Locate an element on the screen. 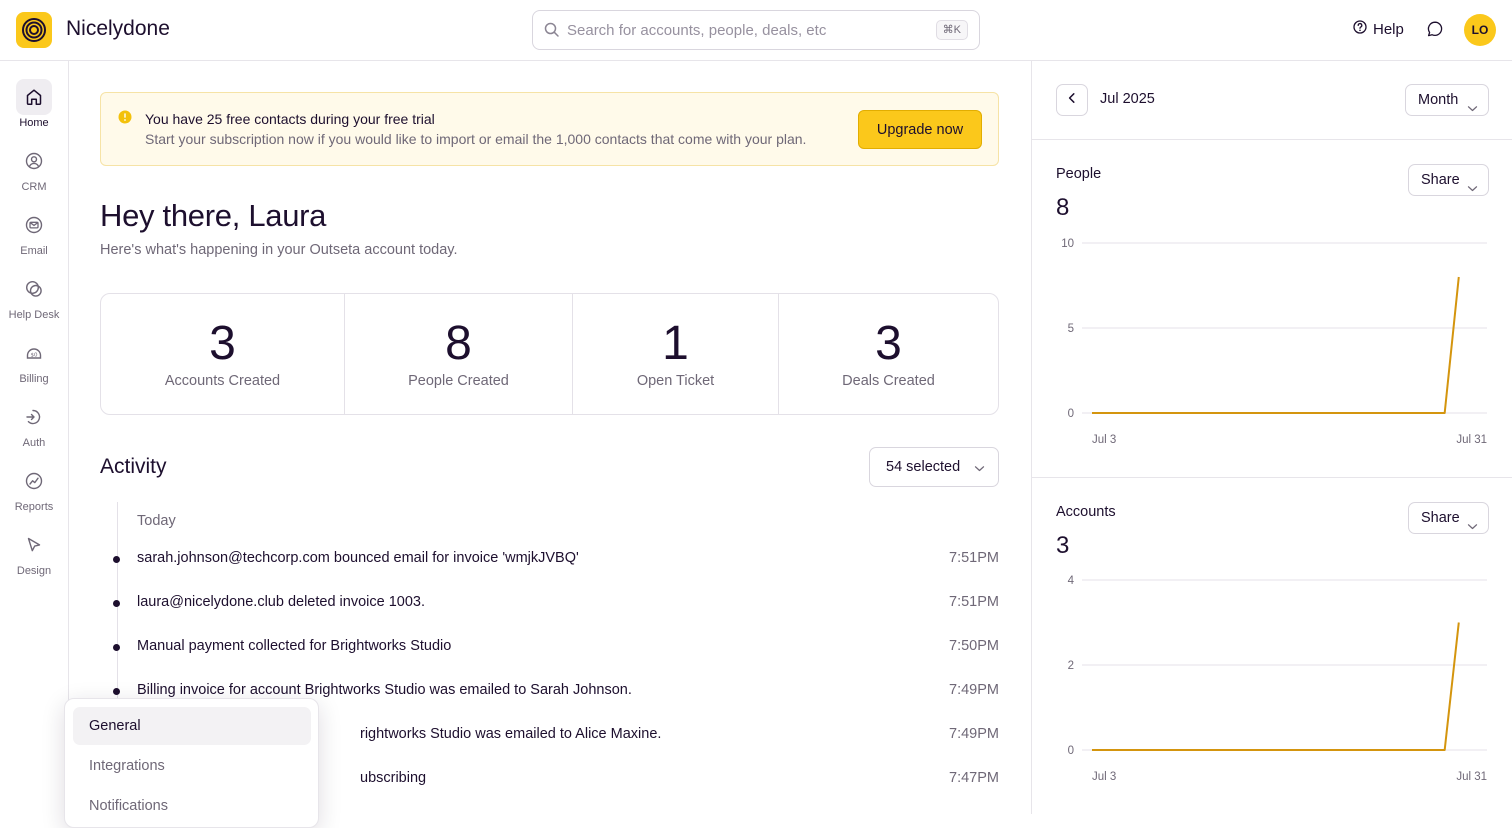 This screenshot has width=1512, height=828. stat-open-ticket: 1 Open Ticket is located at coordinates (676, 354).